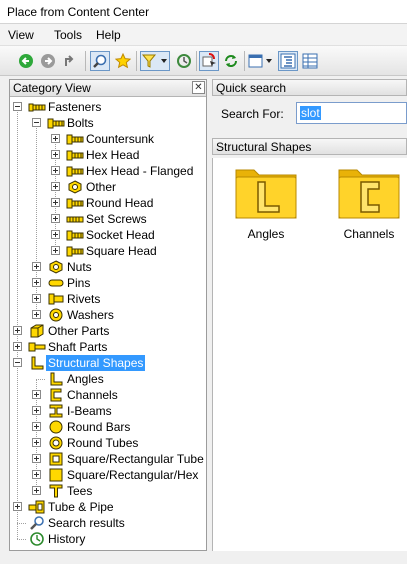 The image size is (407, 564). I want to click on tree-item: History, so click(108, 539).